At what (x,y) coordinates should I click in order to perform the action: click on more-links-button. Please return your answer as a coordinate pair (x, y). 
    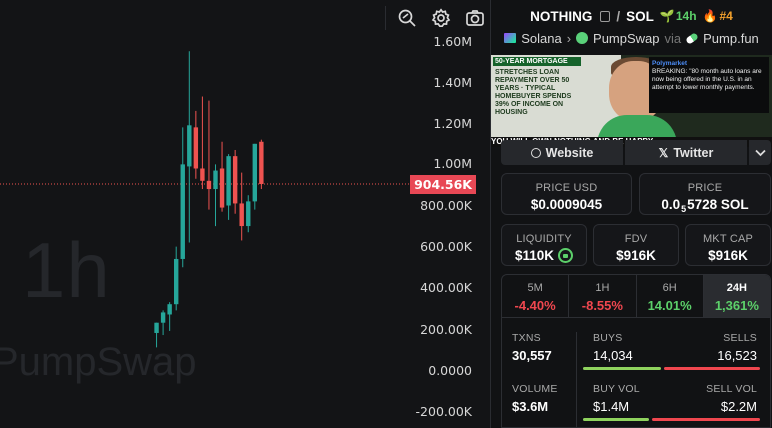
    Looking at the image, I should click on (760, 152).